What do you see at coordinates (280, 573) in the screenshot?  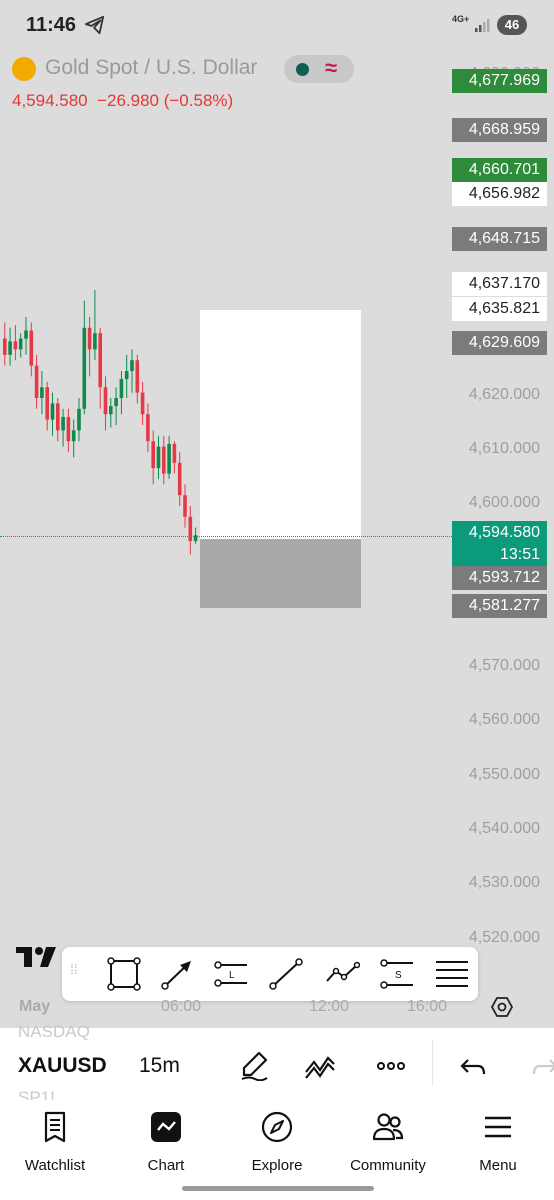 I see `position-loss-zone` at bounding box center [280, 573].